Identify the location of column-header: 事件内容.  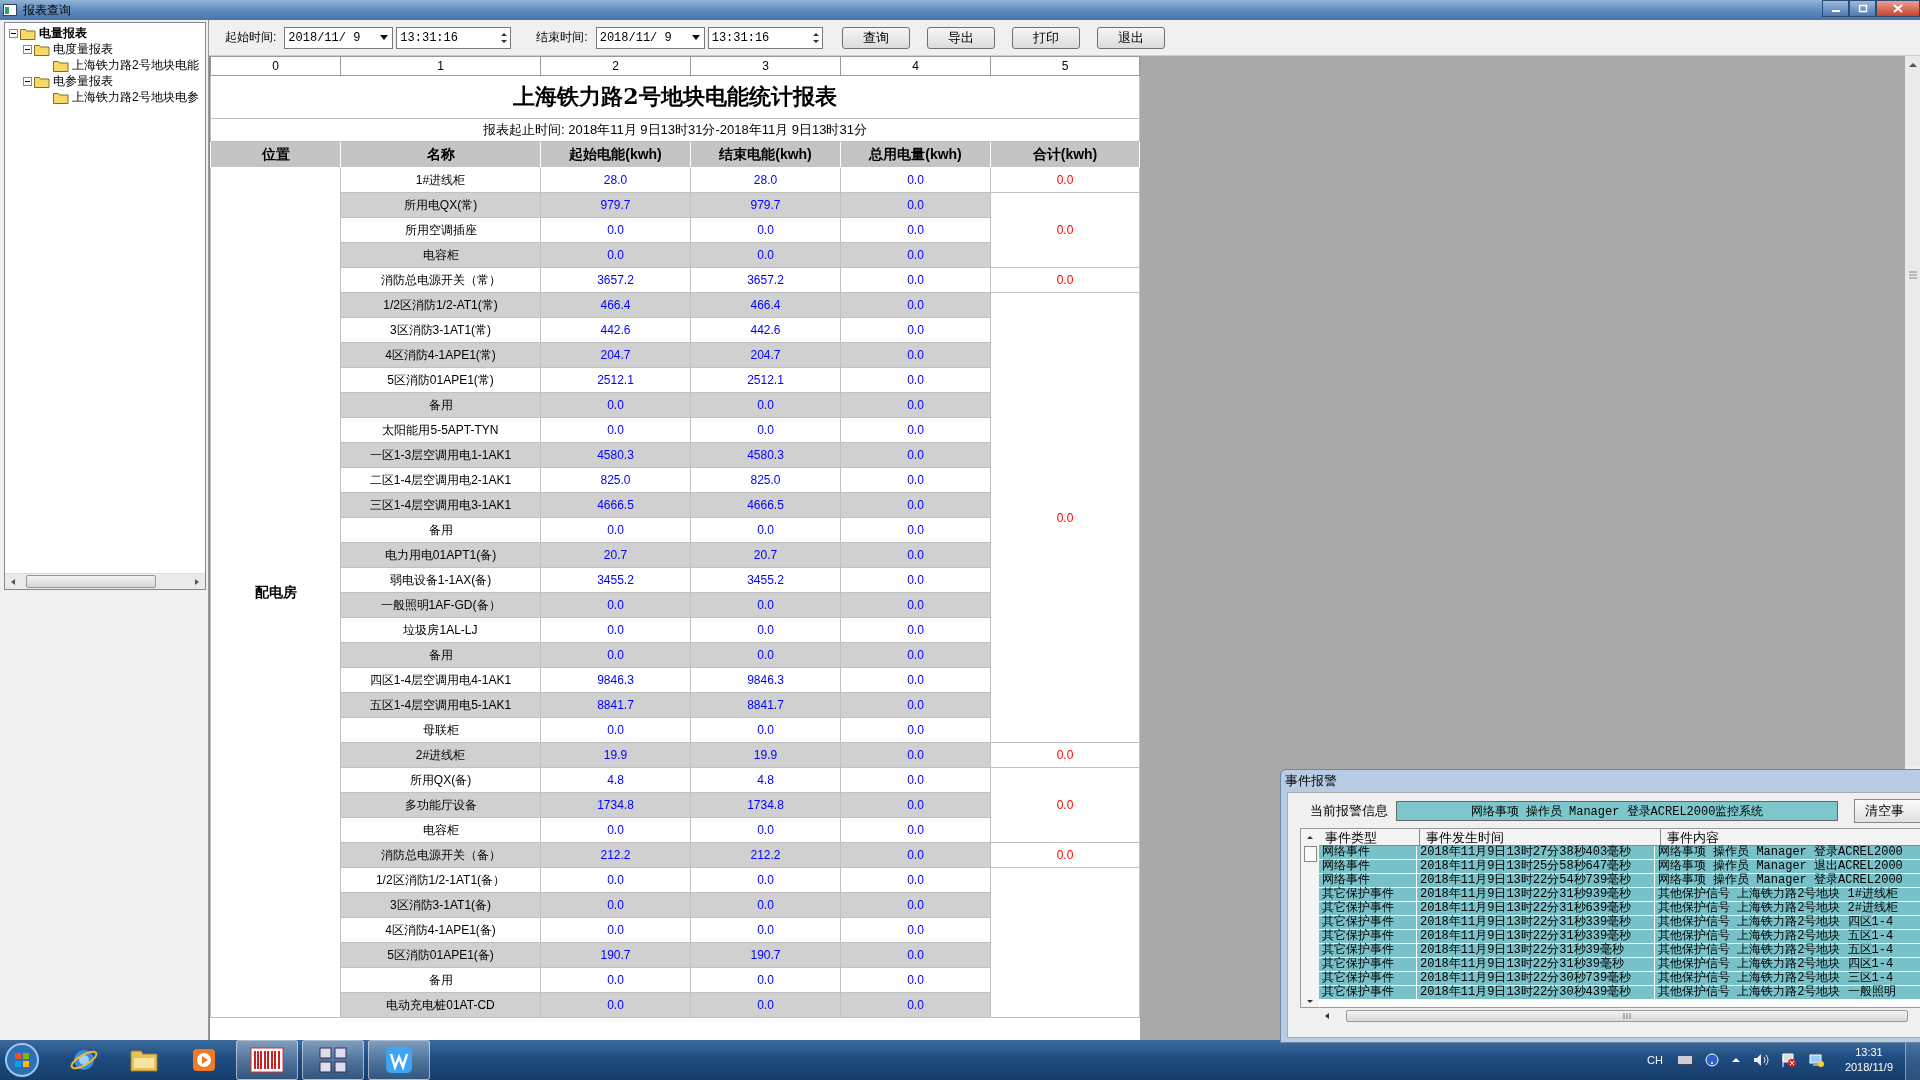
(1790, 837).